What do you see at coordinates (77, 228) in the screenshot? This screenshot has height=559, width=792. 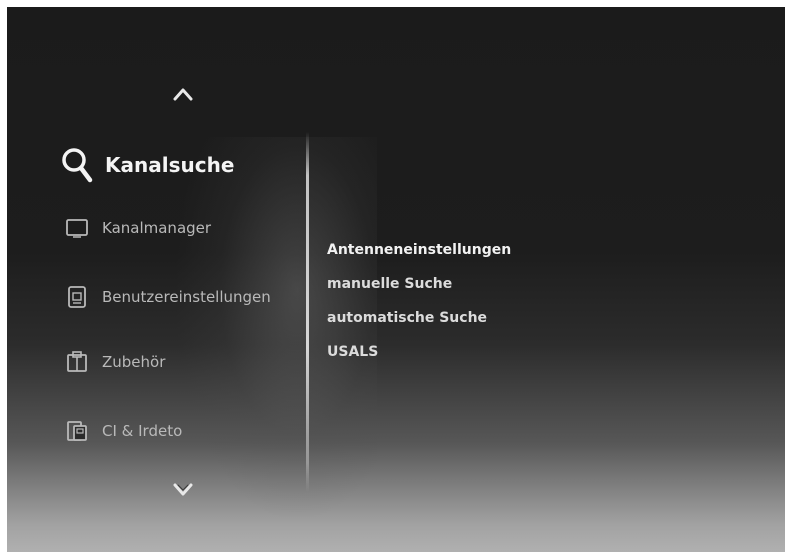 I see `tv-icon` at bounding box center [77, 228].